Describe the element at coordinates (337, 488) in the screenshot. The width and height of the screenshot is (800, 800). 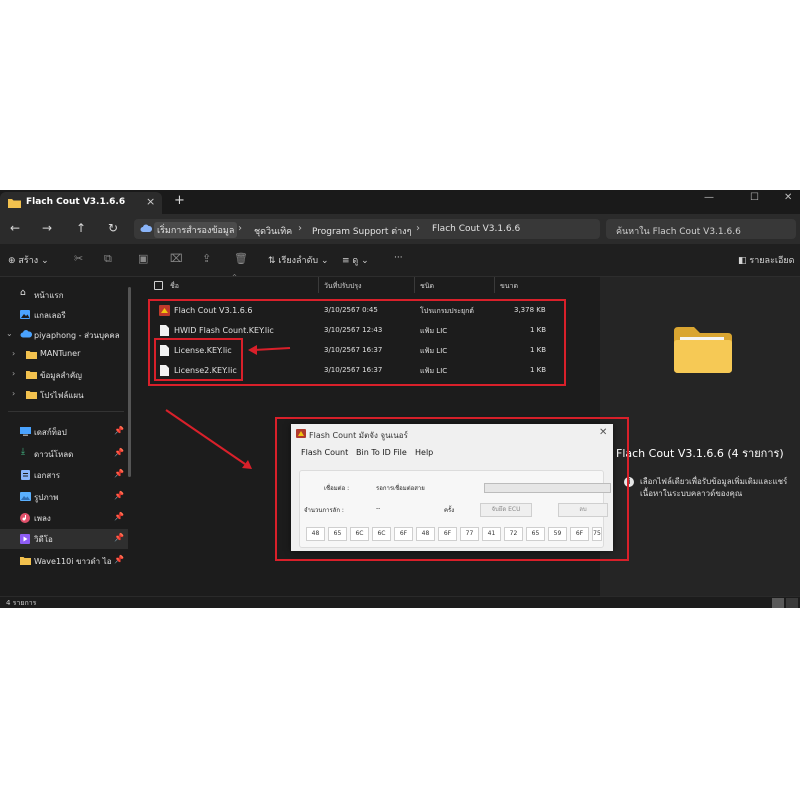
I see `connect-label: เชื่อมต่อ :` at that location.